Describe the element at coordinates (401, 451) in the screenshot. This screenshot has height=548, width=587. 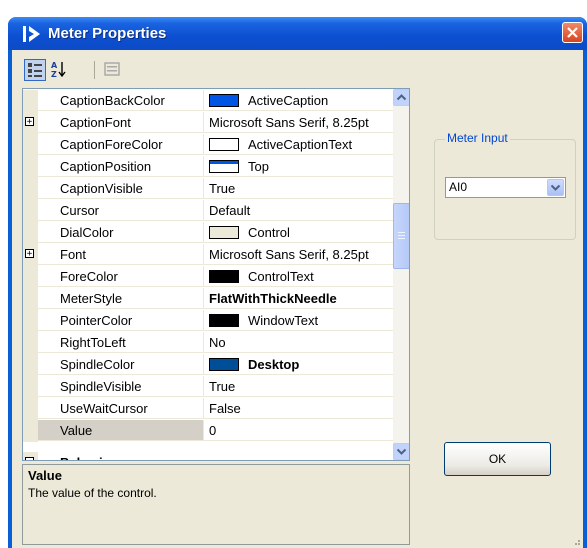
I see `scroll-down-button` at that location.